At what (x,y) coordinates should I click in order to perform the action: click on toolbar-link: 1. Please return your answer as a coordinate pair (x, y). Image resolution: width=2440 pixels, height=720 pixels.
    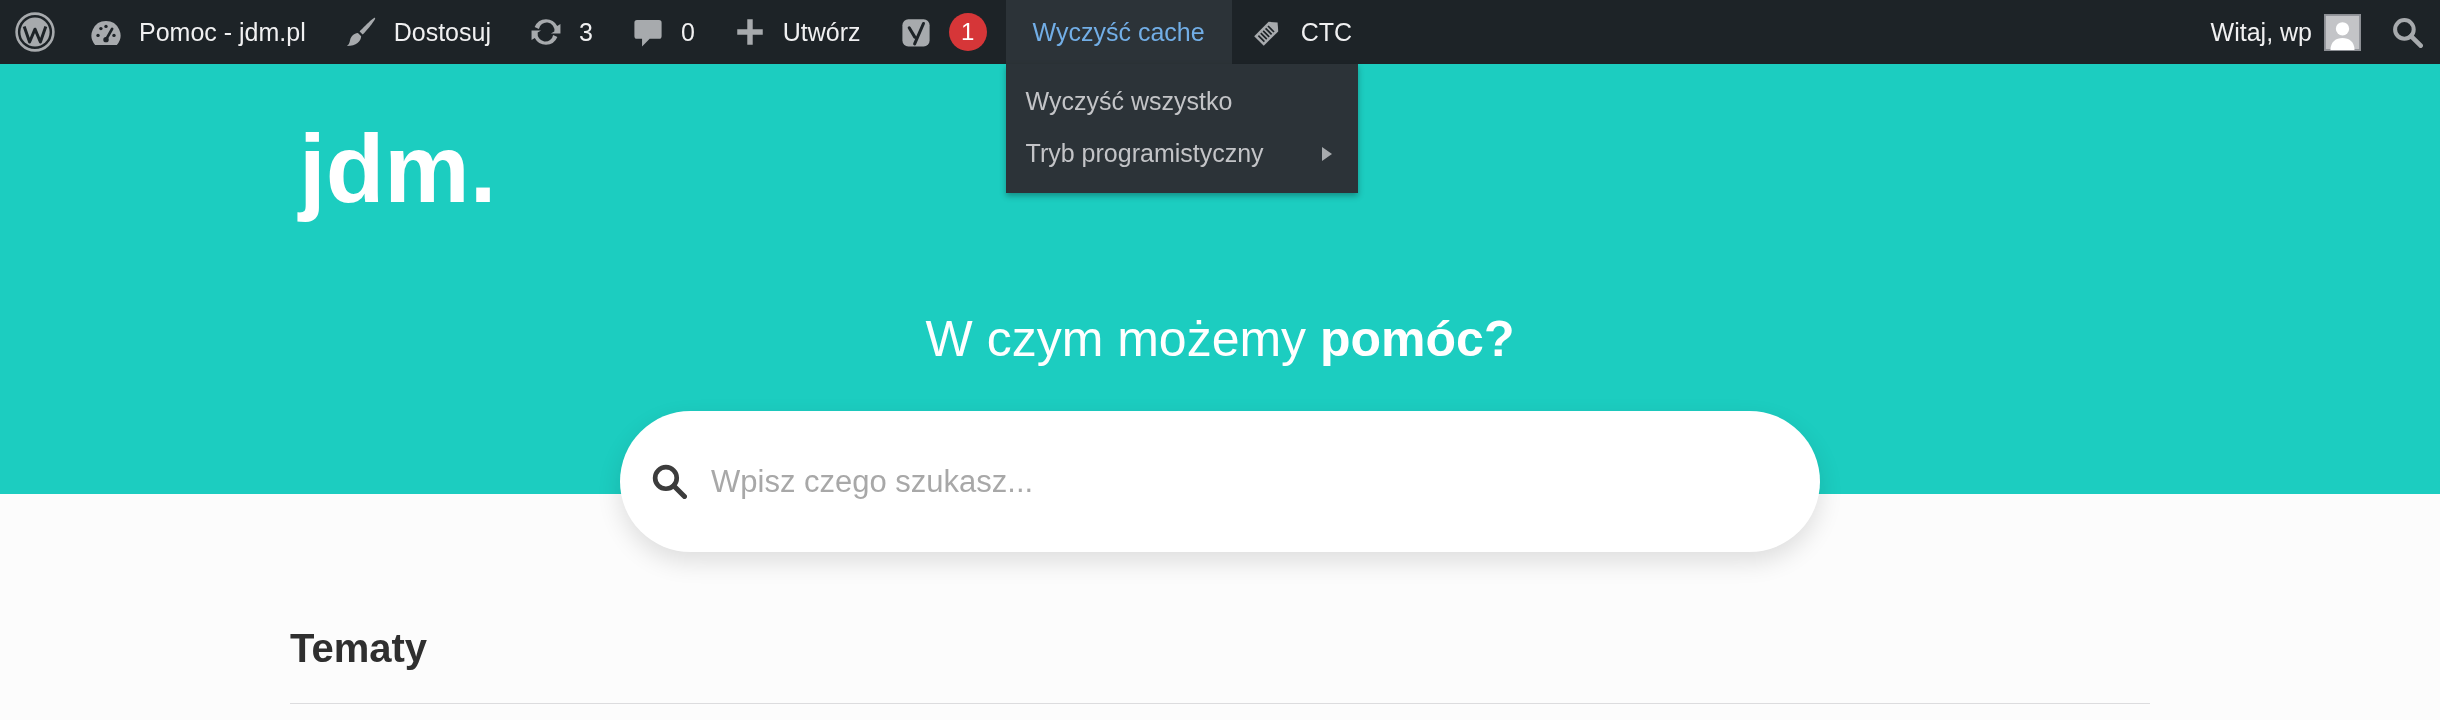
    Looking at the image, I should click on (942, 32).